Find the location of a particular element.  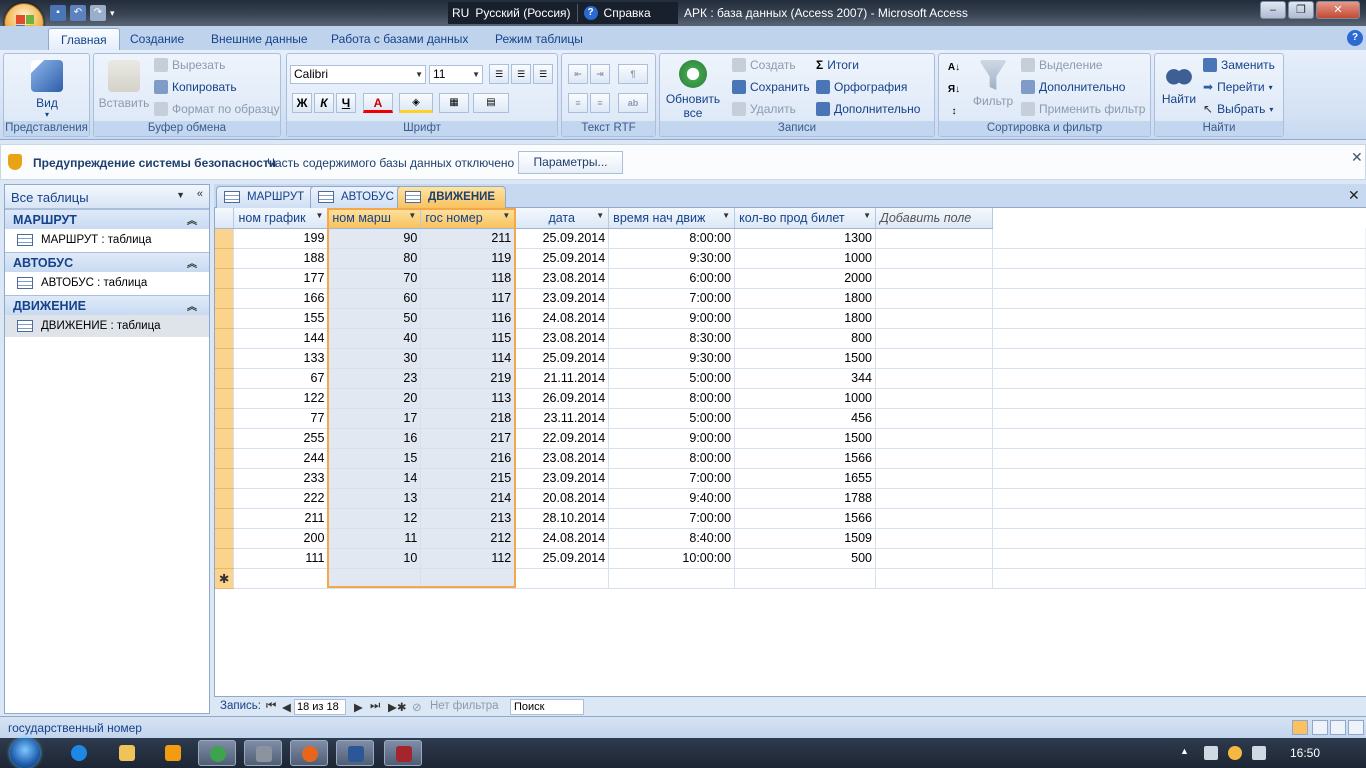

goto-button: ➡ Перейти ▾ is located at coordinates (1238, 87).